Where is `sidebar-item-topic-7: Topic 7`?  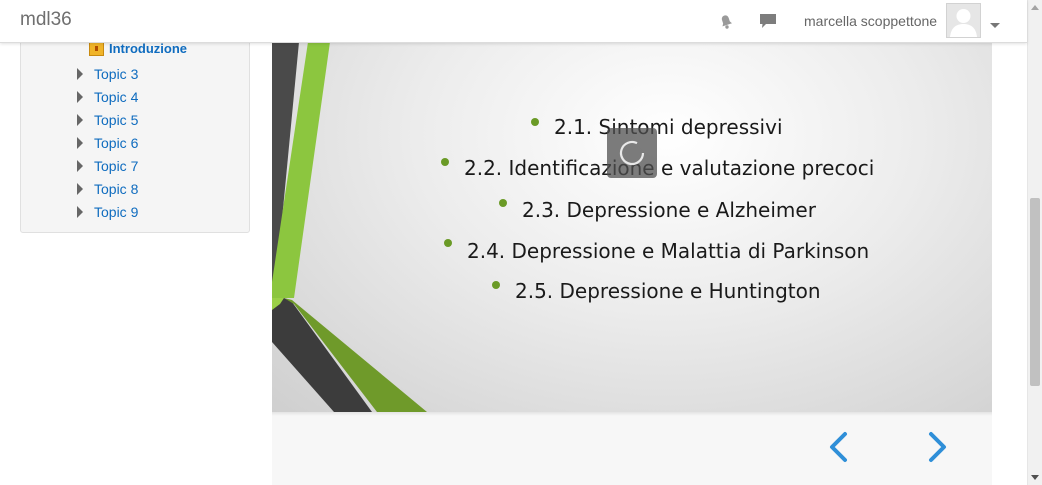 sidebar-item-topic-7: Topic 7 is located at coordinates (107, 165).